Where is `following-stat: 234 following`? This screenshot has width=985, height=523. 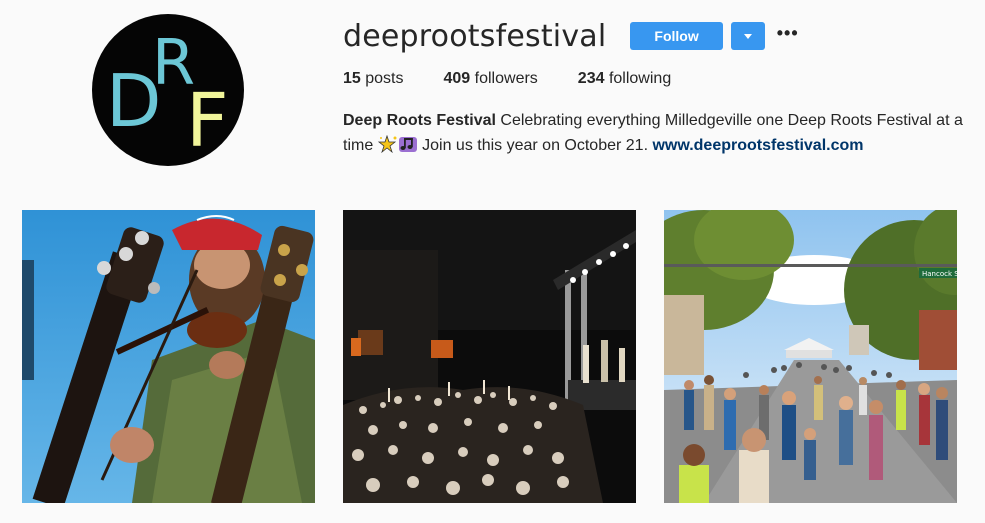
following-stat: 234 following is located at coordinates (624, 79).